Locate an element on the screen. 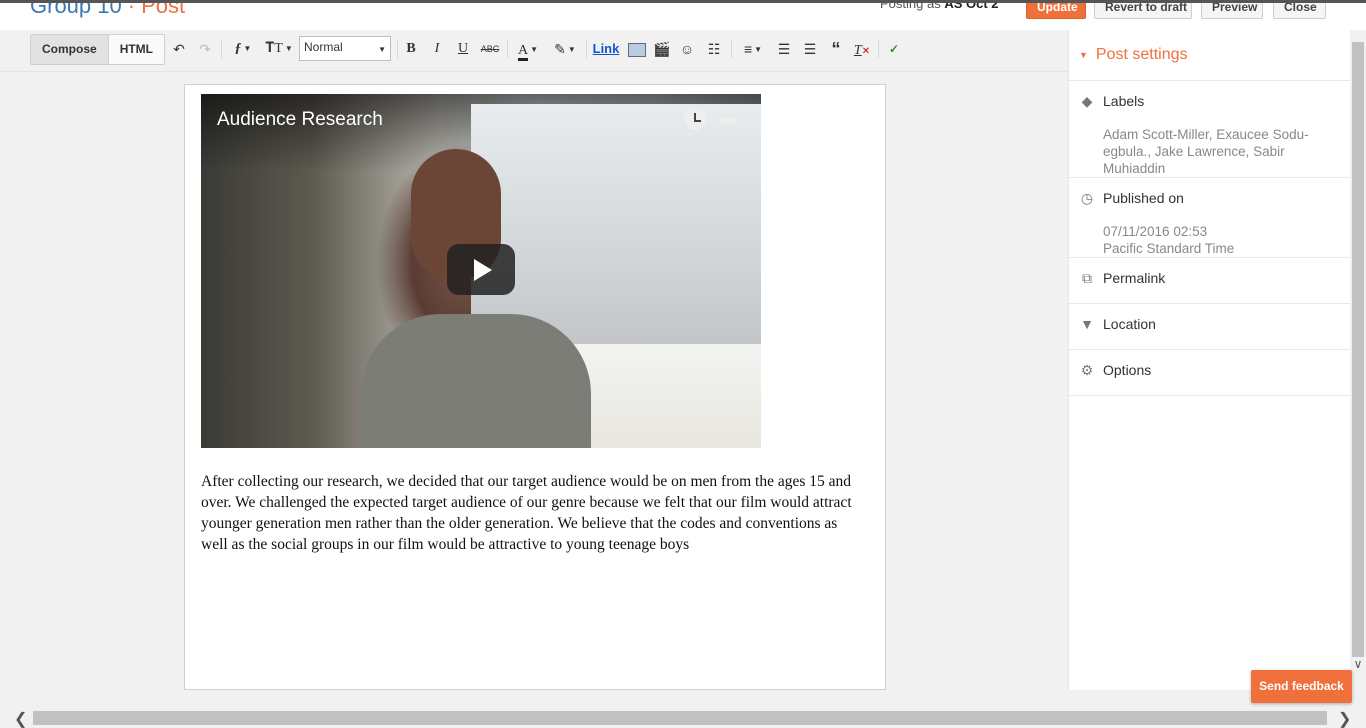  insert-jump-break-icon: ☷ is located at coordinates (714, 49).